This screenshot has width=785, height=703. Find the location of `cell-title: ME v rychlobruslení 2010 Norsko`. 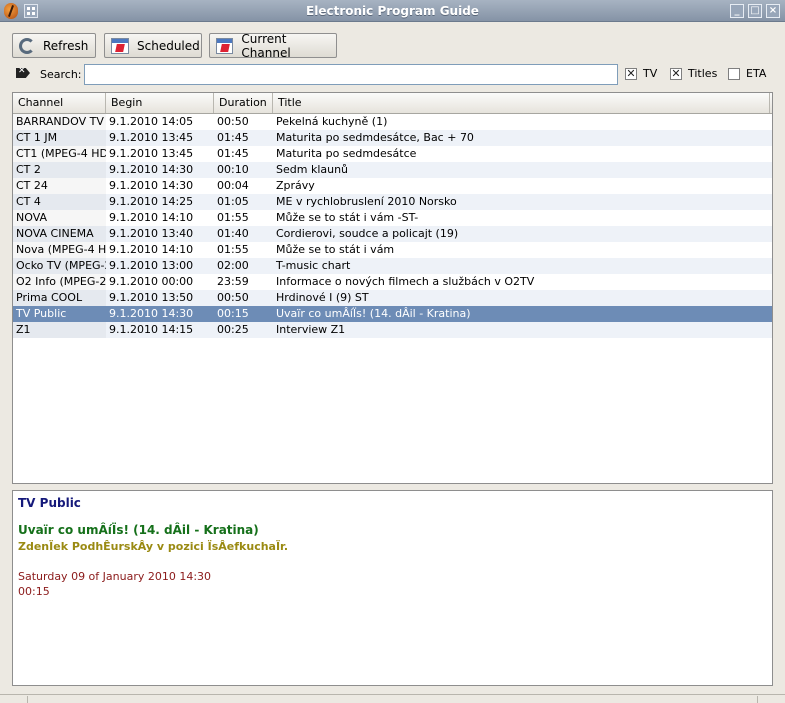

cell-title: ME v rychlobruslení 2010 Norsko is located at coordinates (366, 201).